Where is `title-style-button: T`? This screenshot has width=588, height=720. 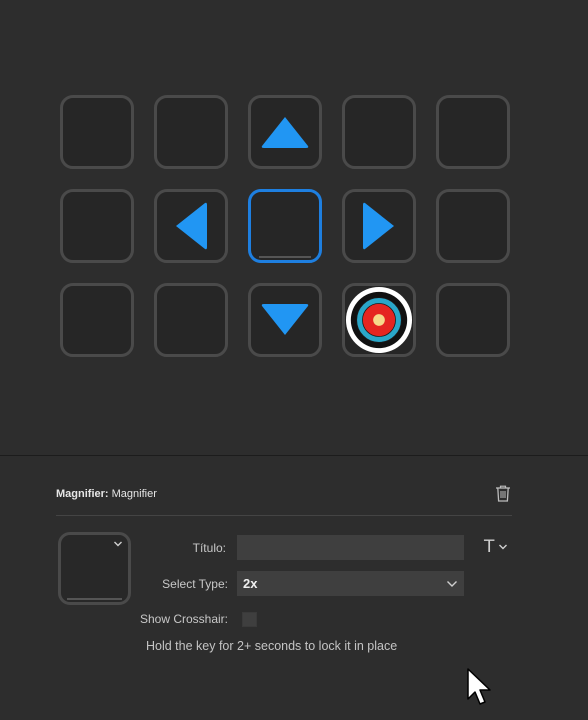
title-style-button: T is located at coordinates (499, 547).